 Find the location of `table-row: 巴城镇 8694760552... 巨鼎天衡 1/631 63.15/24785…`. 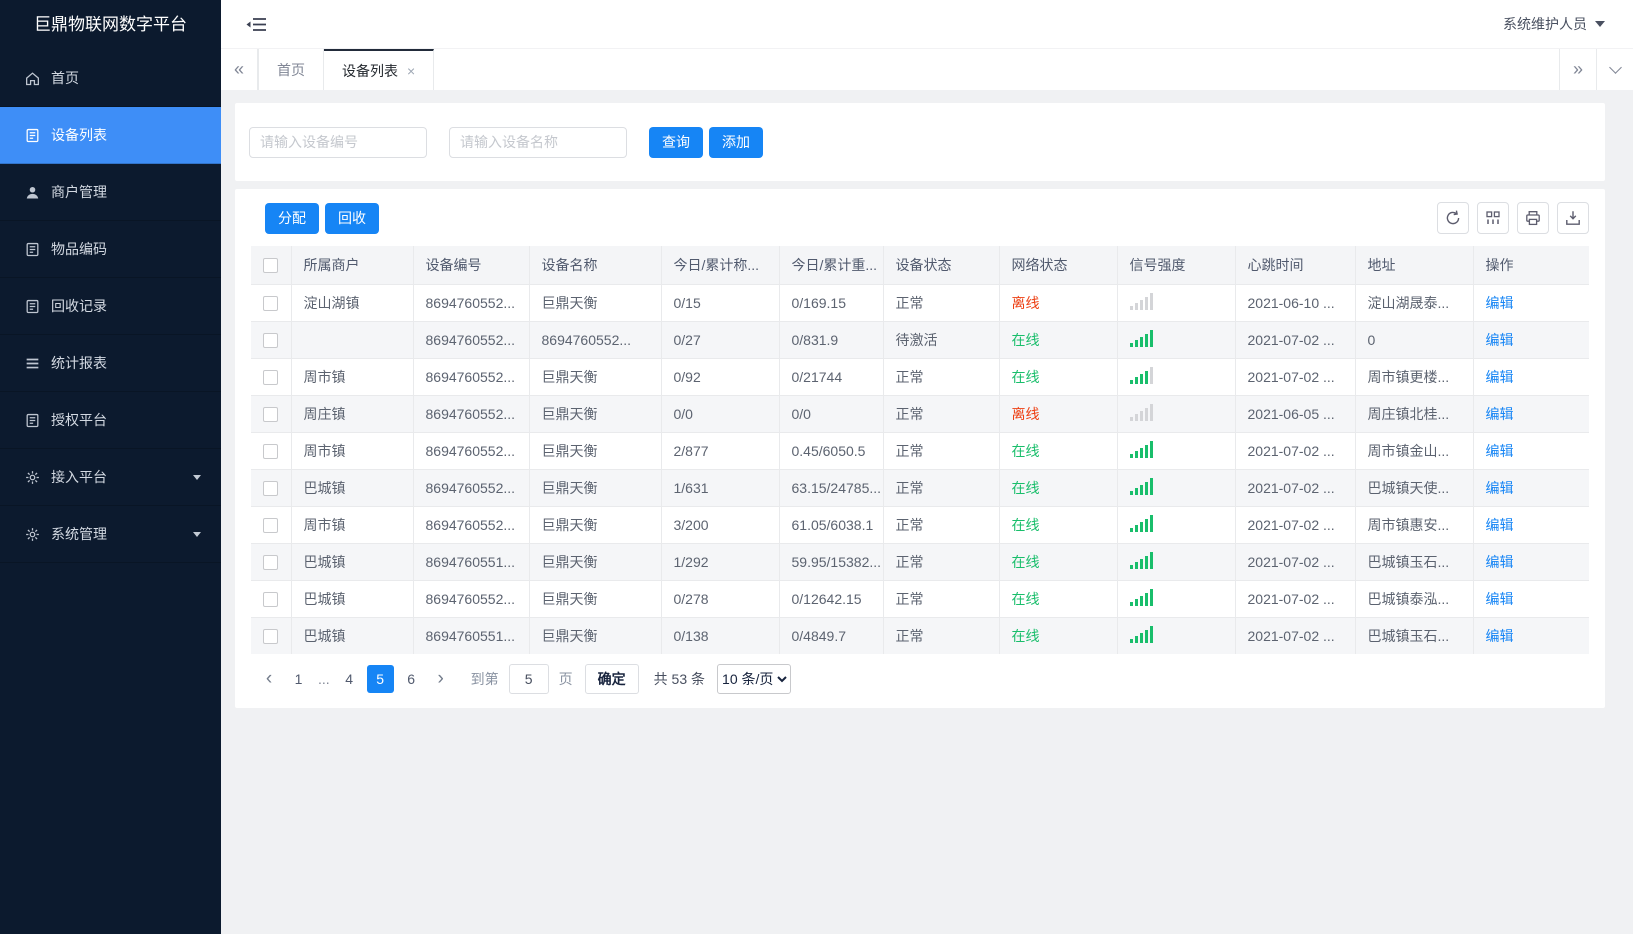

table-row: 巴城镇 8694760552... 巨鼎天衡 1/631 63.15/24785… is located at coordinates (920, 487).